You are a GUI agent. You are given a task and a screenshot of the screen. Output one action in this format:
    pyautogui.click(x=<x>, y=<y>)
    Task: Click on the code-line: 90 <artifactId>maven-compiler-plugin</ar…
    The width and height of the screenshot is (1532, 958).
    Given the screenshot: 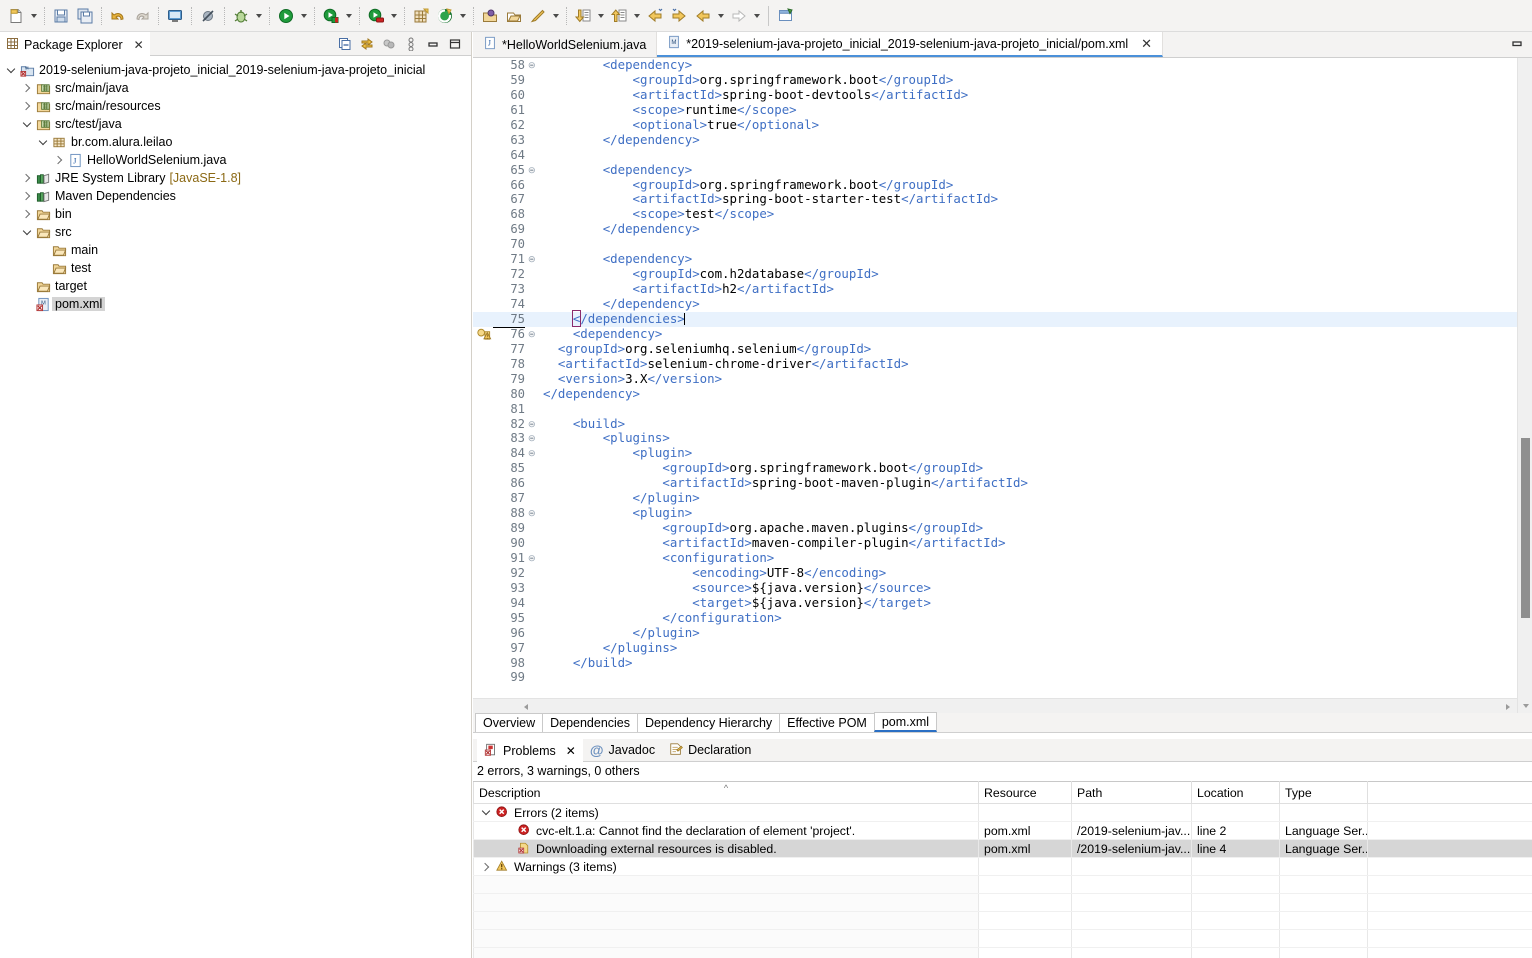 What is the action you would take?
    pyautogui.click(x=1002, y=543)
    